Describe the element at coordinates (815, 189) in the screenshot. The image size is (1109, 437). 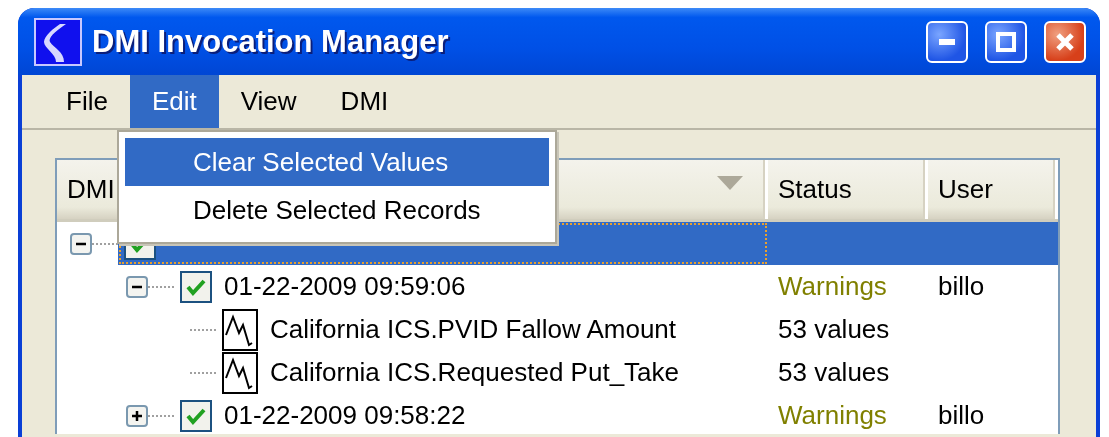
I see `column-header: Status` at that location.